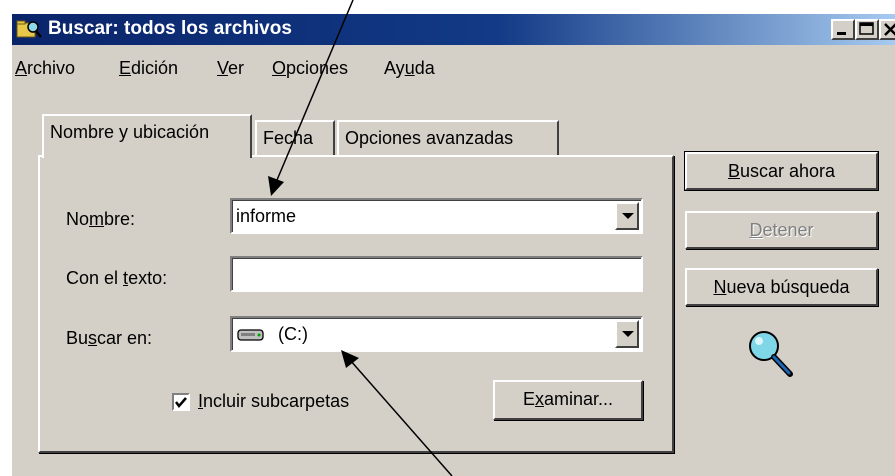 The image size is (895, 476). I want to click on tab-opciones-avanzadas-label: Opciones avanzadas, so click(429, 138).